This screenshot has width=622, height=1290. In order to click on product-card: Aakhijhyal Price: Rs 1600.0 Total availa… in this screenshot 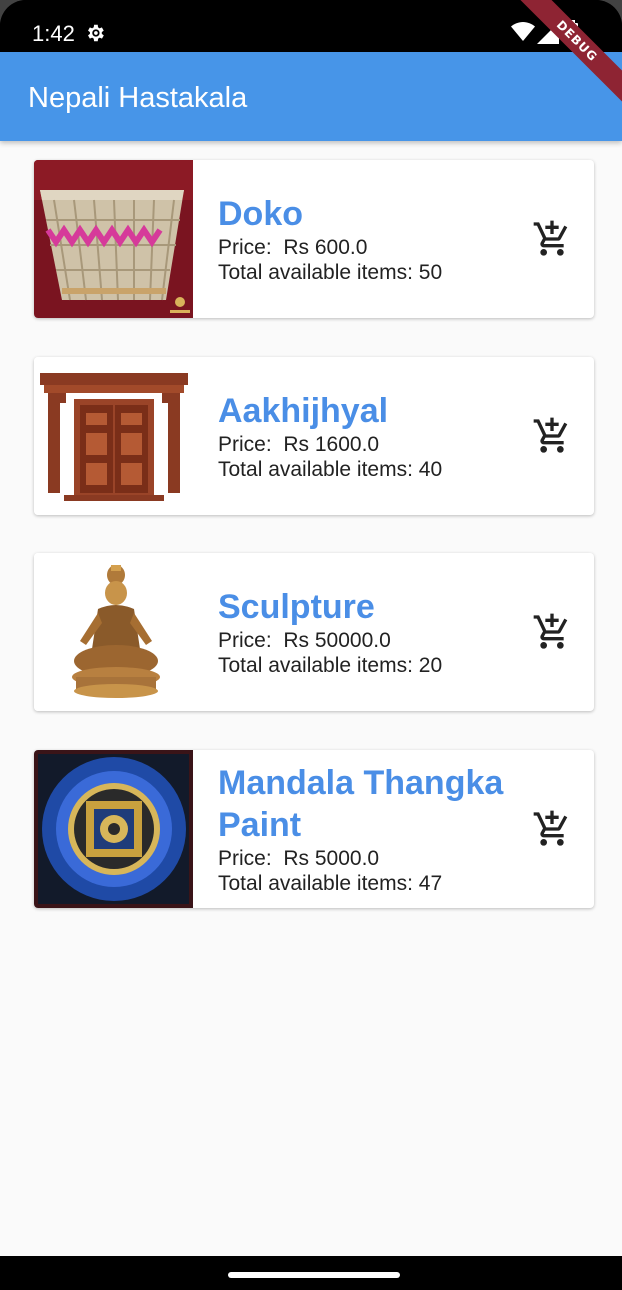, I will do `click(314, 436)`.